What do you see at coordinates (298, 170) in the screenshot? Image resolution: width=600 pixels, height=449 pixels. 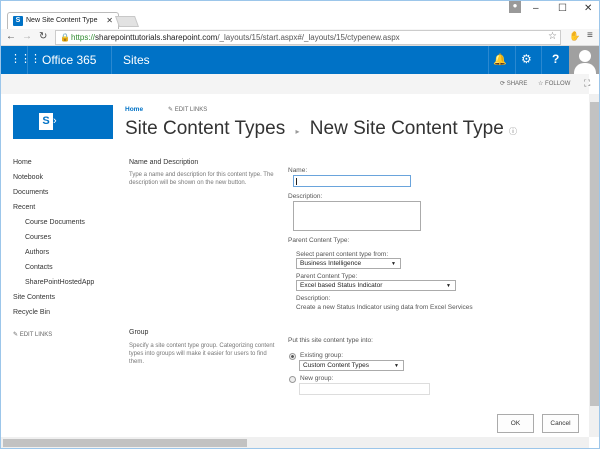 I see `name-label: Name:` at bounding box center [298, 170].